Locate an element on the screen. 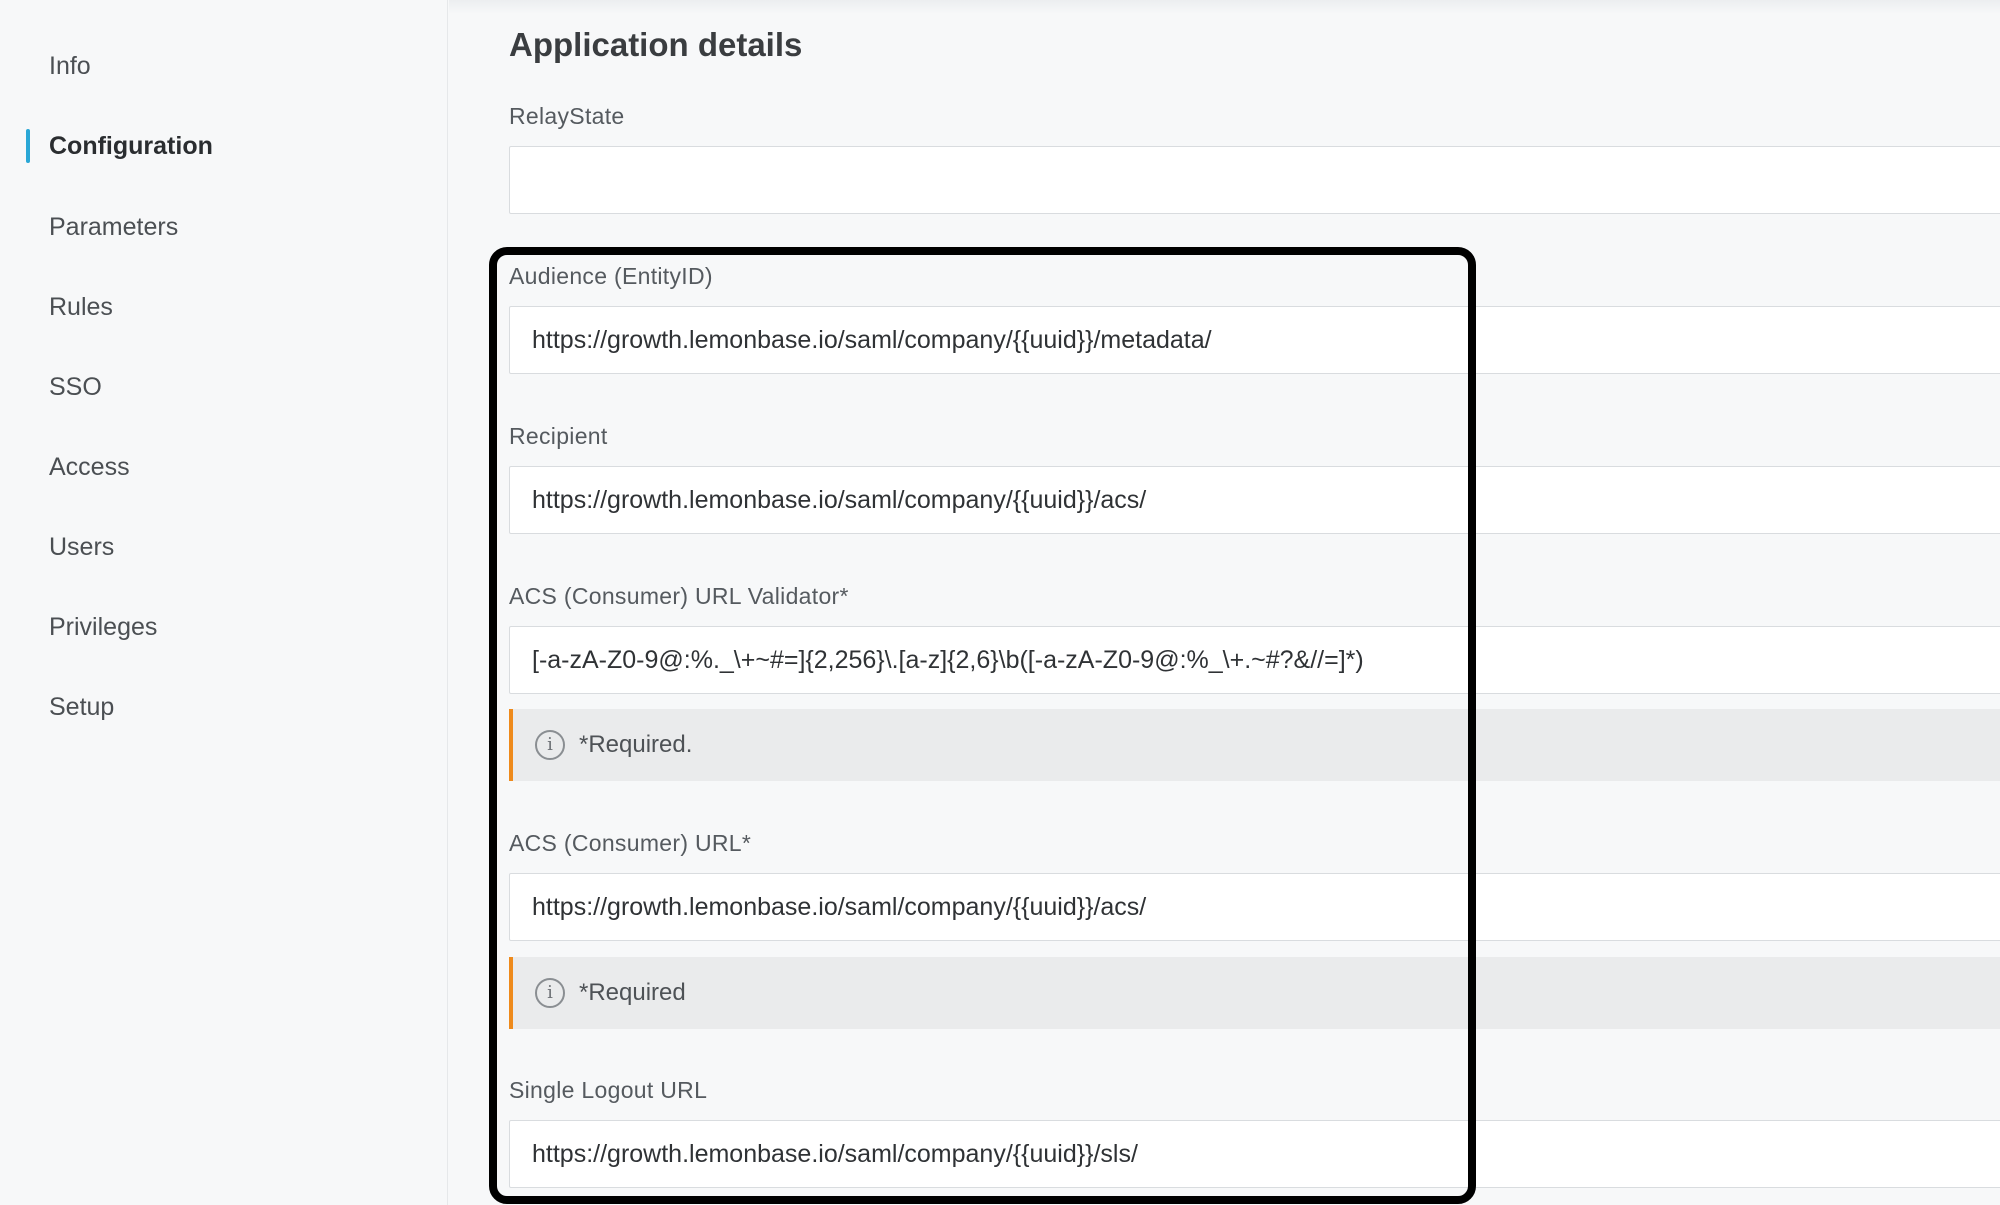 The width and height of the screenshot is (2000, 1205). acs-url-notice-text: *Required is located at coordinates (632, 992).